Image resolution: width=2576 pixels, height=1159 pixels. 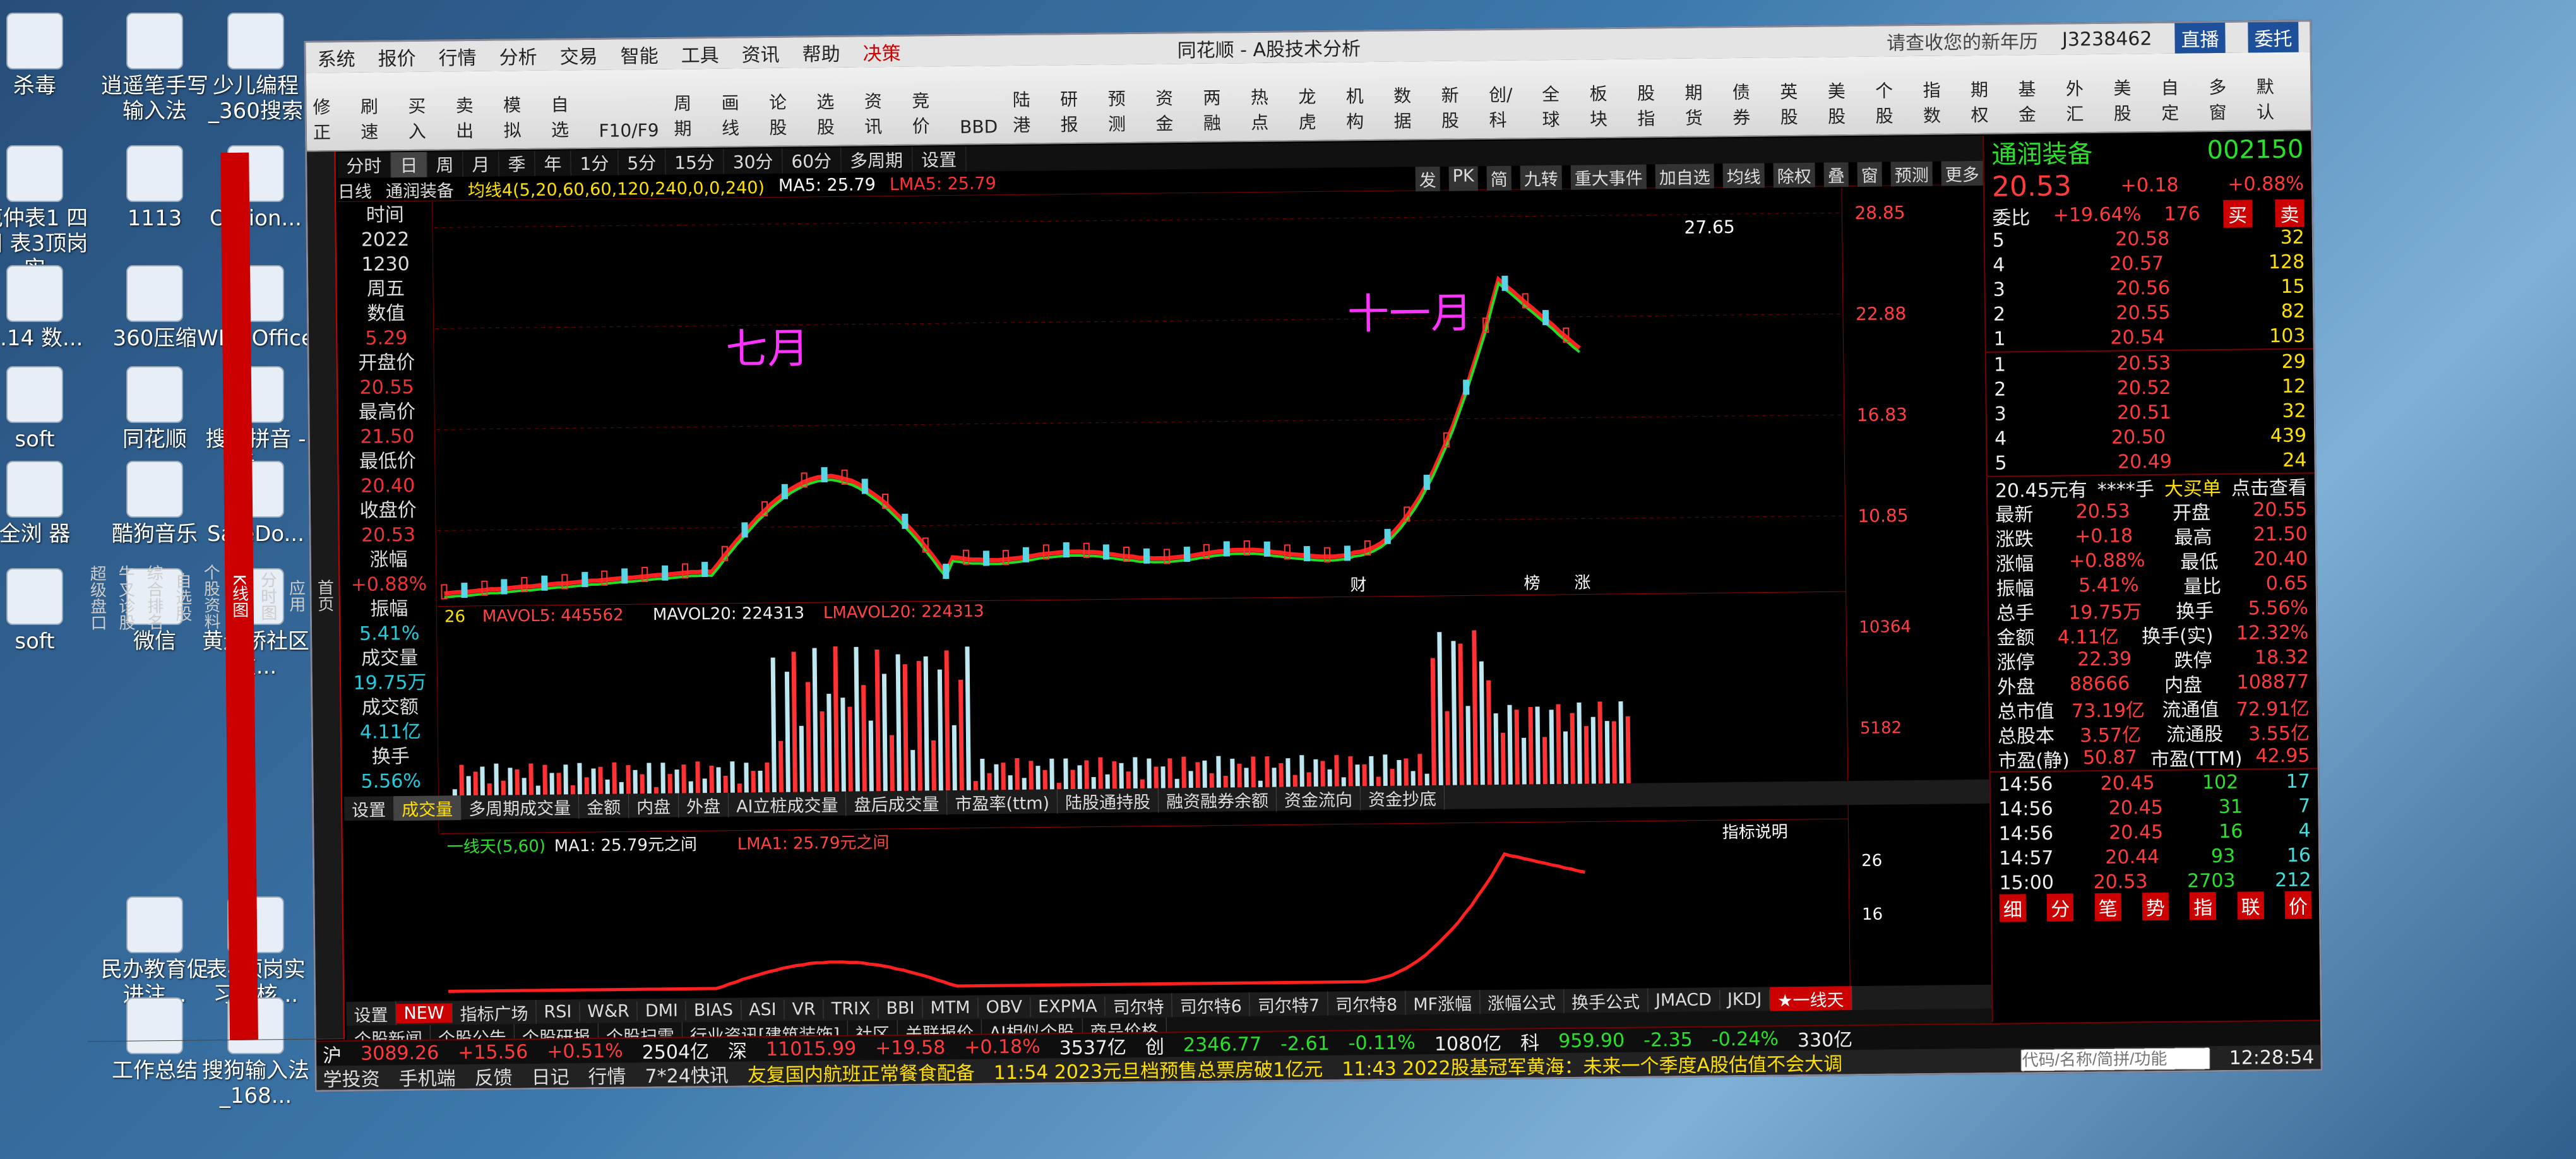 What do you see at coordinates (1362, 89) in the screenshot?
I see `toolbar-button: 机构` at bounding box center [1362, 89].